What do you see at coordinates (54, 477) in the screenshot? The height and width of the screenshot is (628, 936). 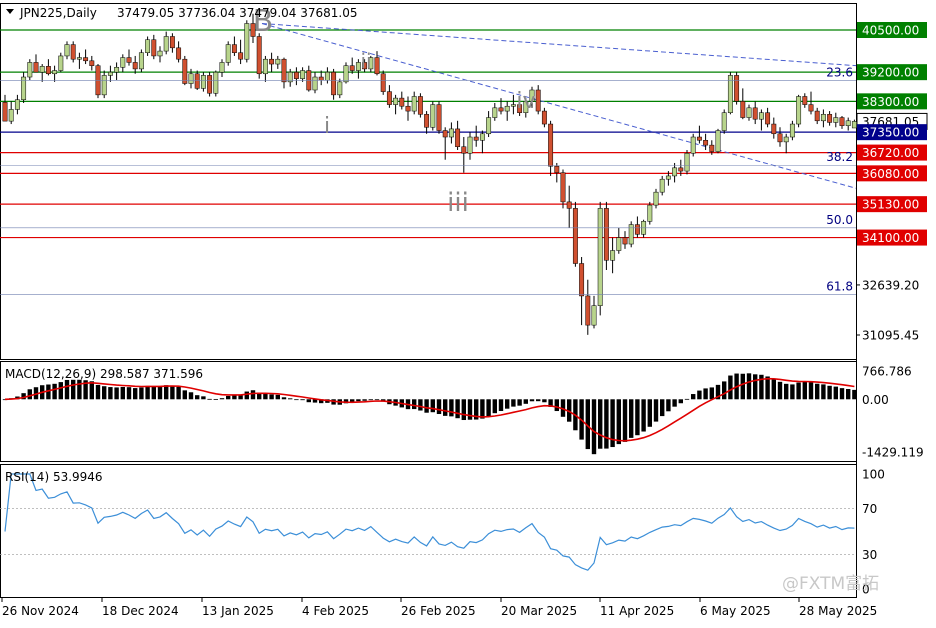 I see `rsi-label: RSI(14) 53.9946` at bounding box center [54, 477].